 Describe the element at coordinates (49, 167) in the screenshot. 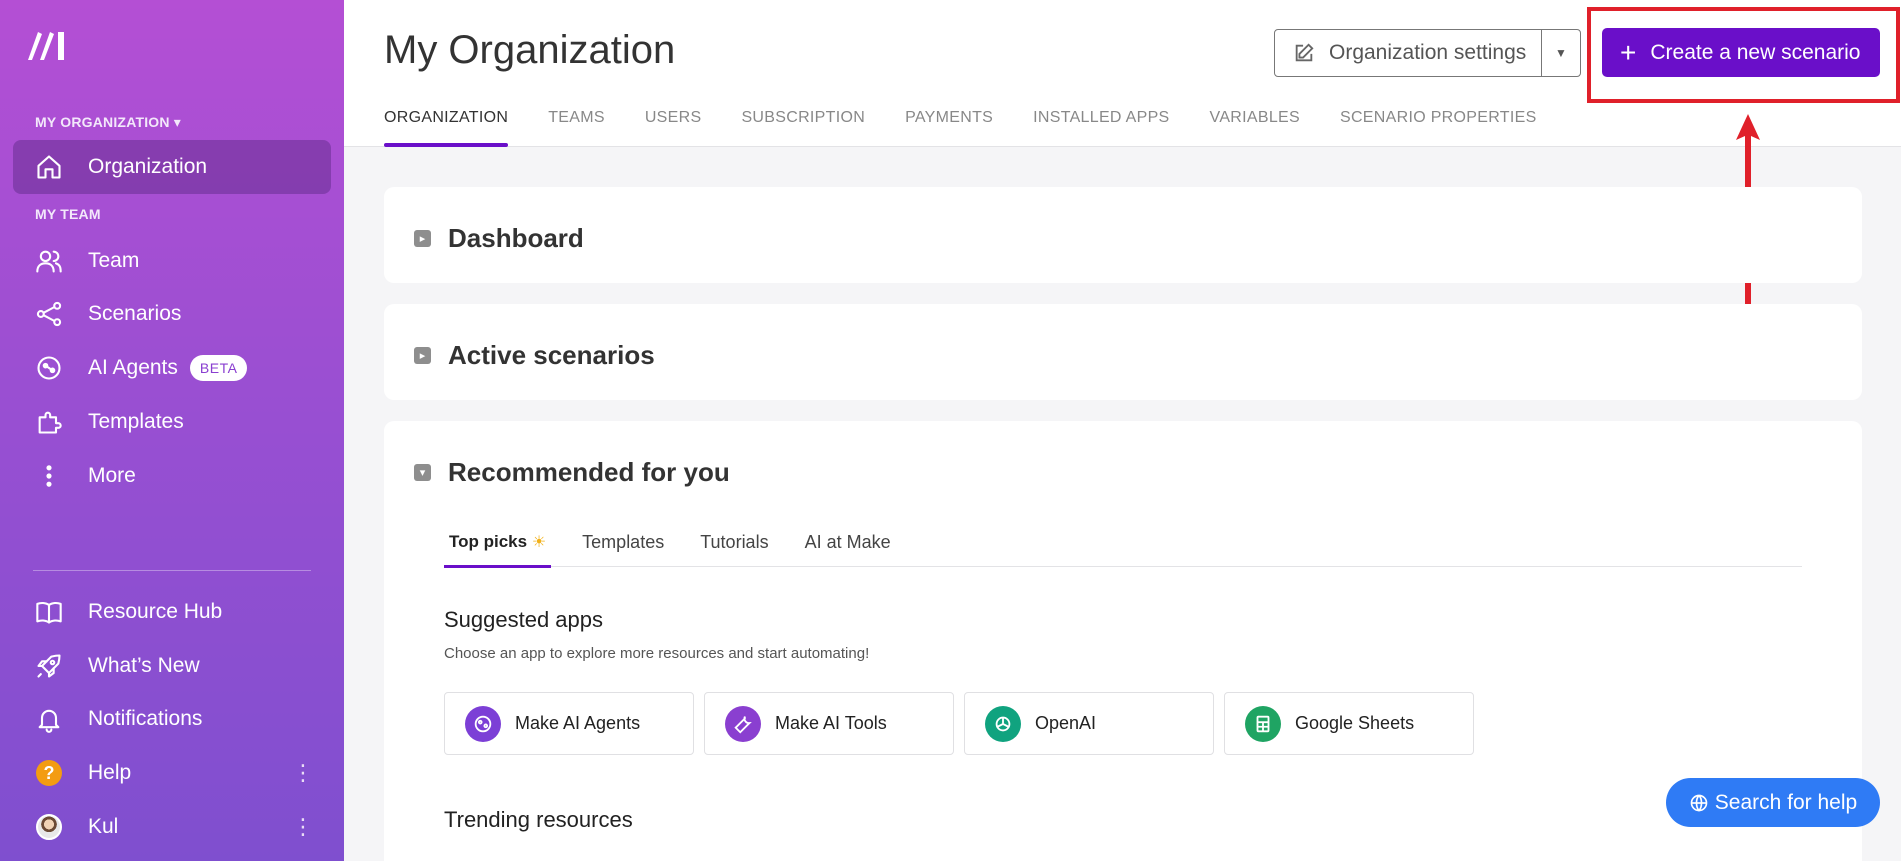

I see `home-icon` at that location.